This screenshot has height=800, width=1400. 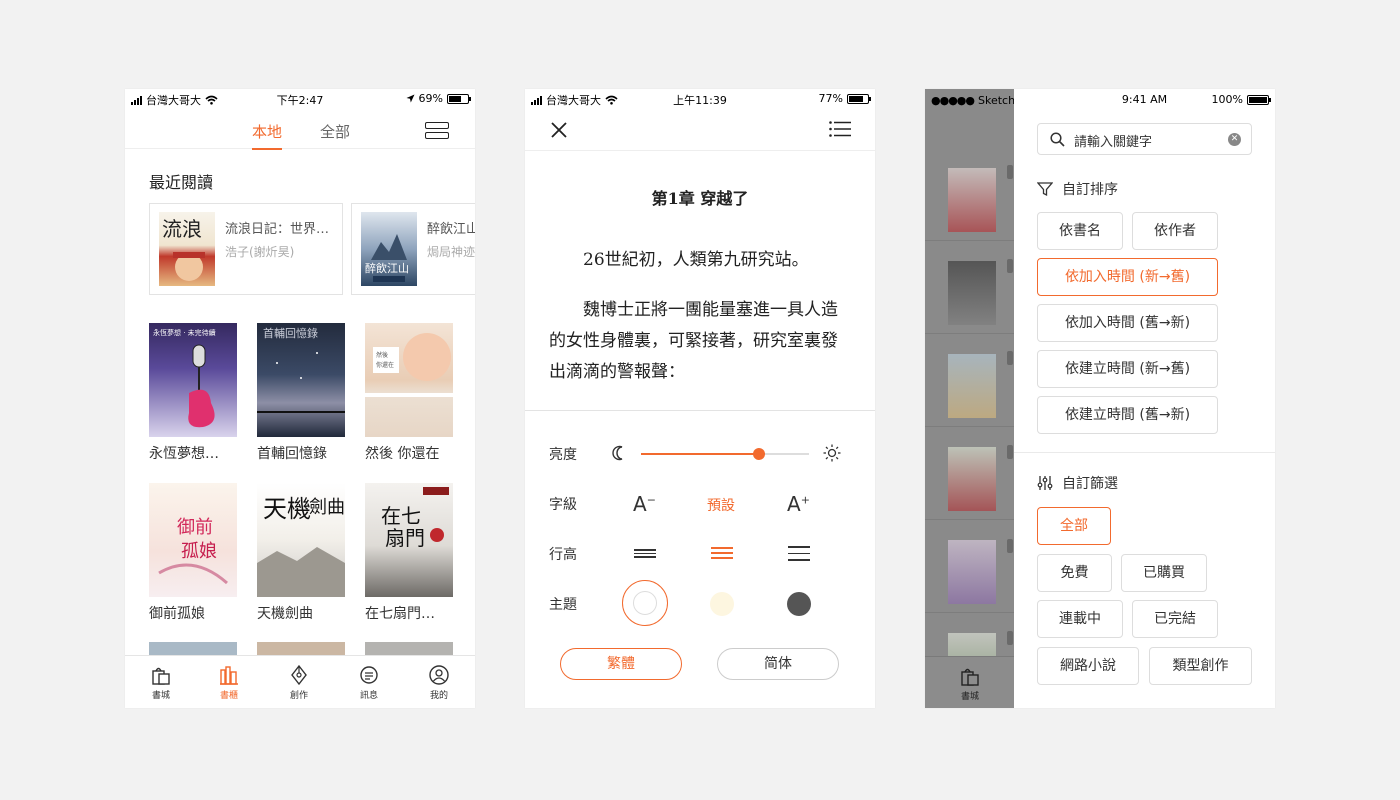 I want to click on sliders-icon, so click(x=1045, y=483).